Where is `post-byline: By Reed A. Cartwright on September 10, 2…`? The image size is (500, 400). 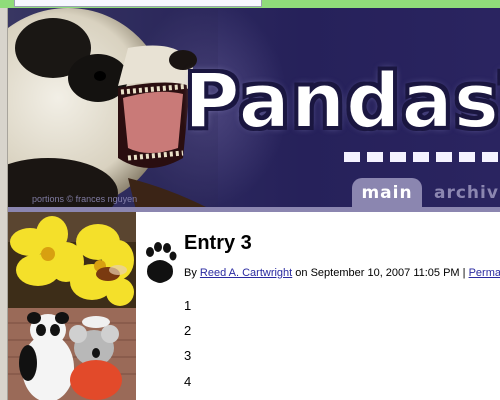
post-byline: By Reed A. Cartwright on September 10, 2… is located at coordinates (342, 273).